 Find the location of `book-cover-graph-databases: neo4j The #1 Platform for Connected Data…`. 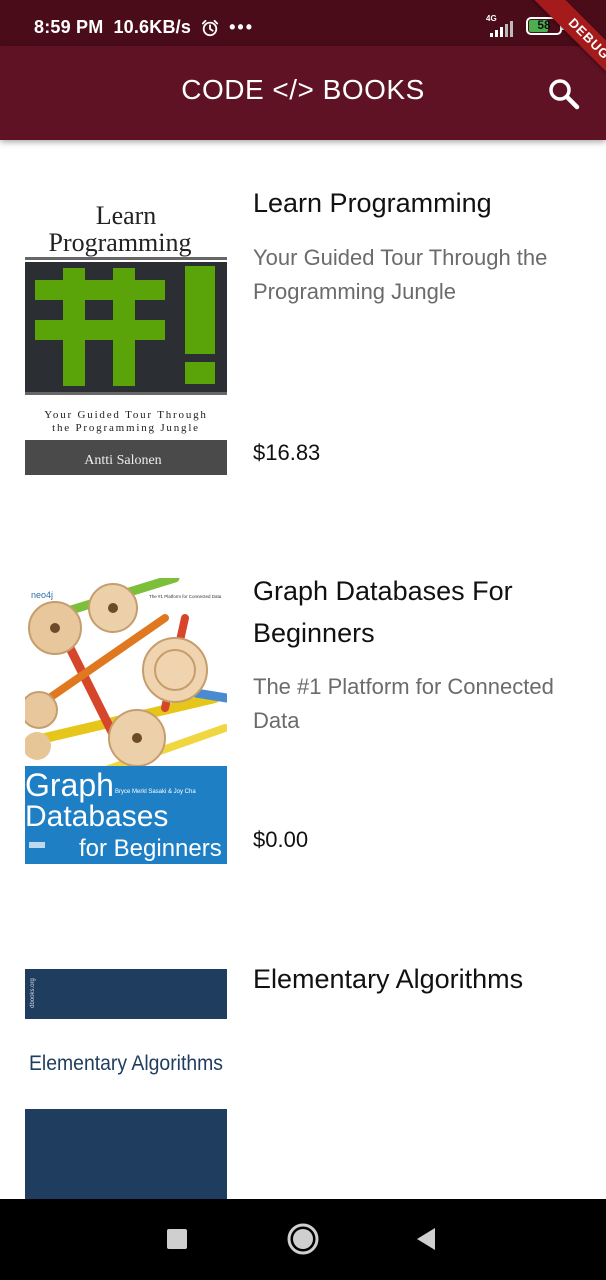

book-cover-graph-databases: neo4j The #1 Platform for Connected Data… is located at coordinates (126, 721).